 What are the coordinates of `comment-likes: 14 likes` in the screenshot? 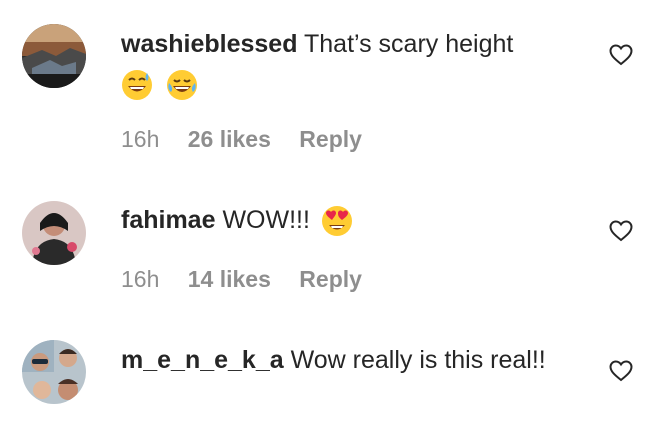 It's located at (229, 279).